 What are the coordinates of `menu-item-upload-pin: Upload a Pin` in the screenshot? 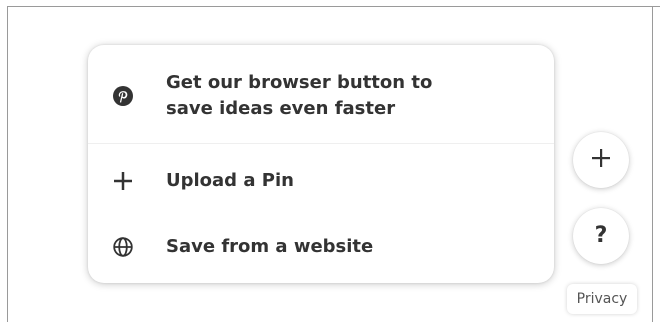 It's located at (321, 181).